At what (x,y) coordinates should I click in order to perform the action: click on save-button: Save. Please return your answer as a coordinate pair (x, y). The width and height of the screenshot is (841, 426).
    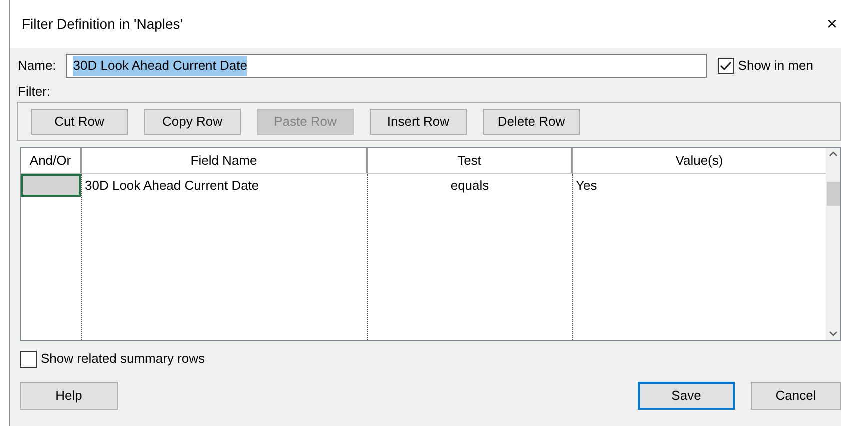
    Looking at the image, I should click on (686, 396).